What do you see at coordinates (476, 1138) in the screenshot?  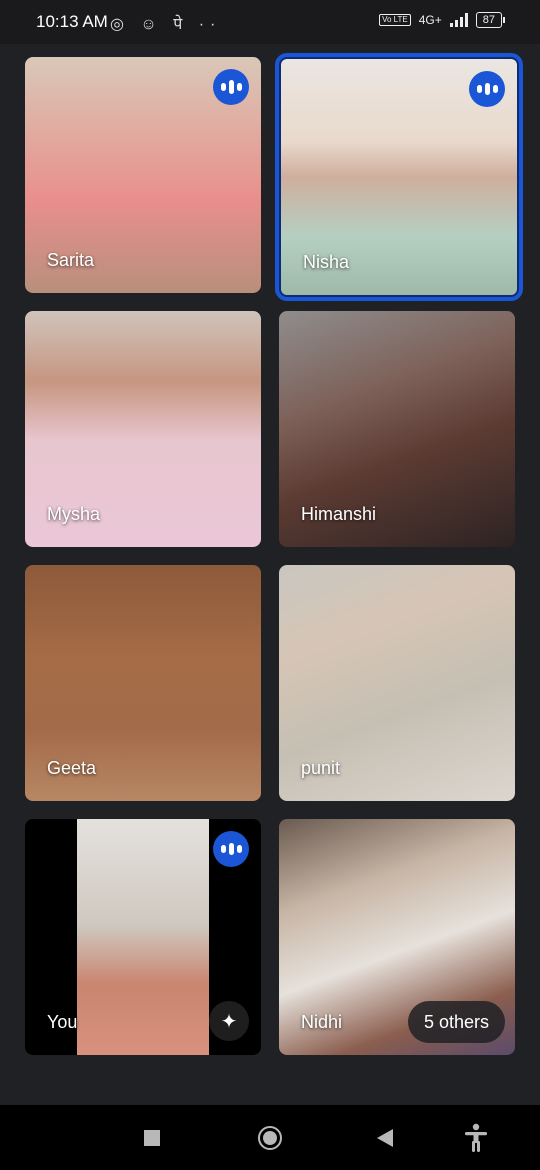 I see `accessibility-icon` at bounding box center [476, 1138].